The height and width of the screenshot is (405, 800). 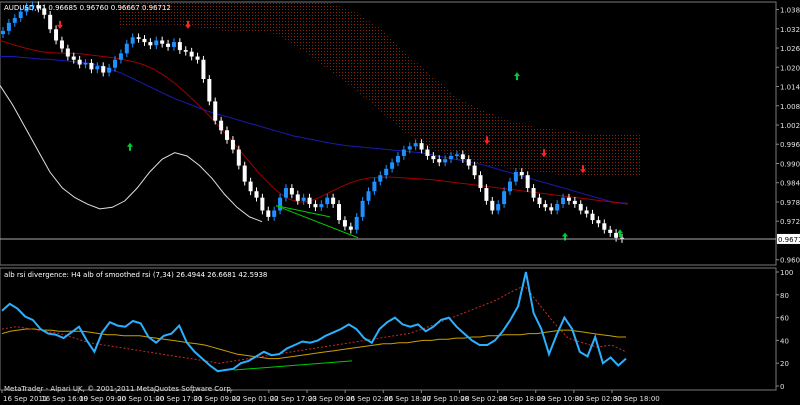 What do you see at coordinates (790, 68) in the screenshot?
I see `y-tick-label: 1.02065` at bounding box center [790, 68].